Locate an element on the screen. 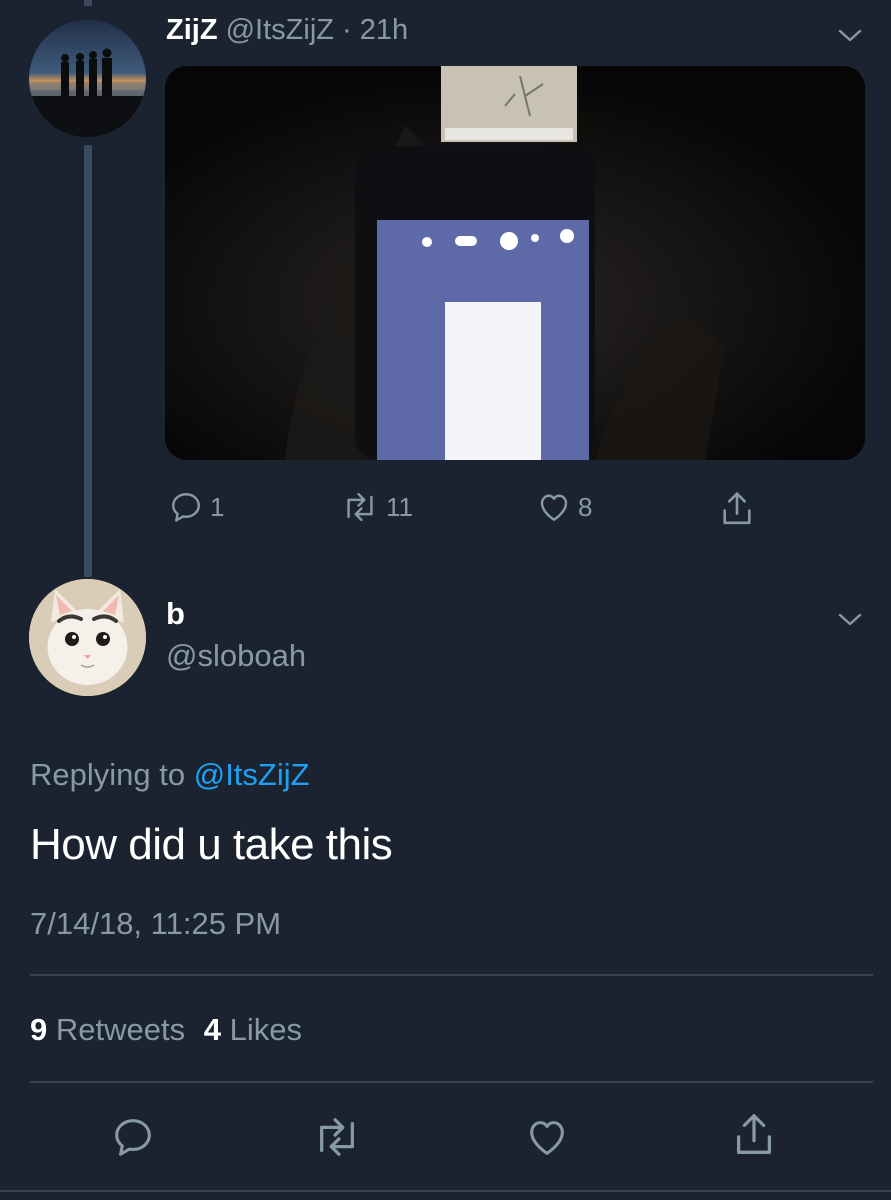 This screenshot has width=891, height=1200. thread-line-top is located at coordinates (88, 3).